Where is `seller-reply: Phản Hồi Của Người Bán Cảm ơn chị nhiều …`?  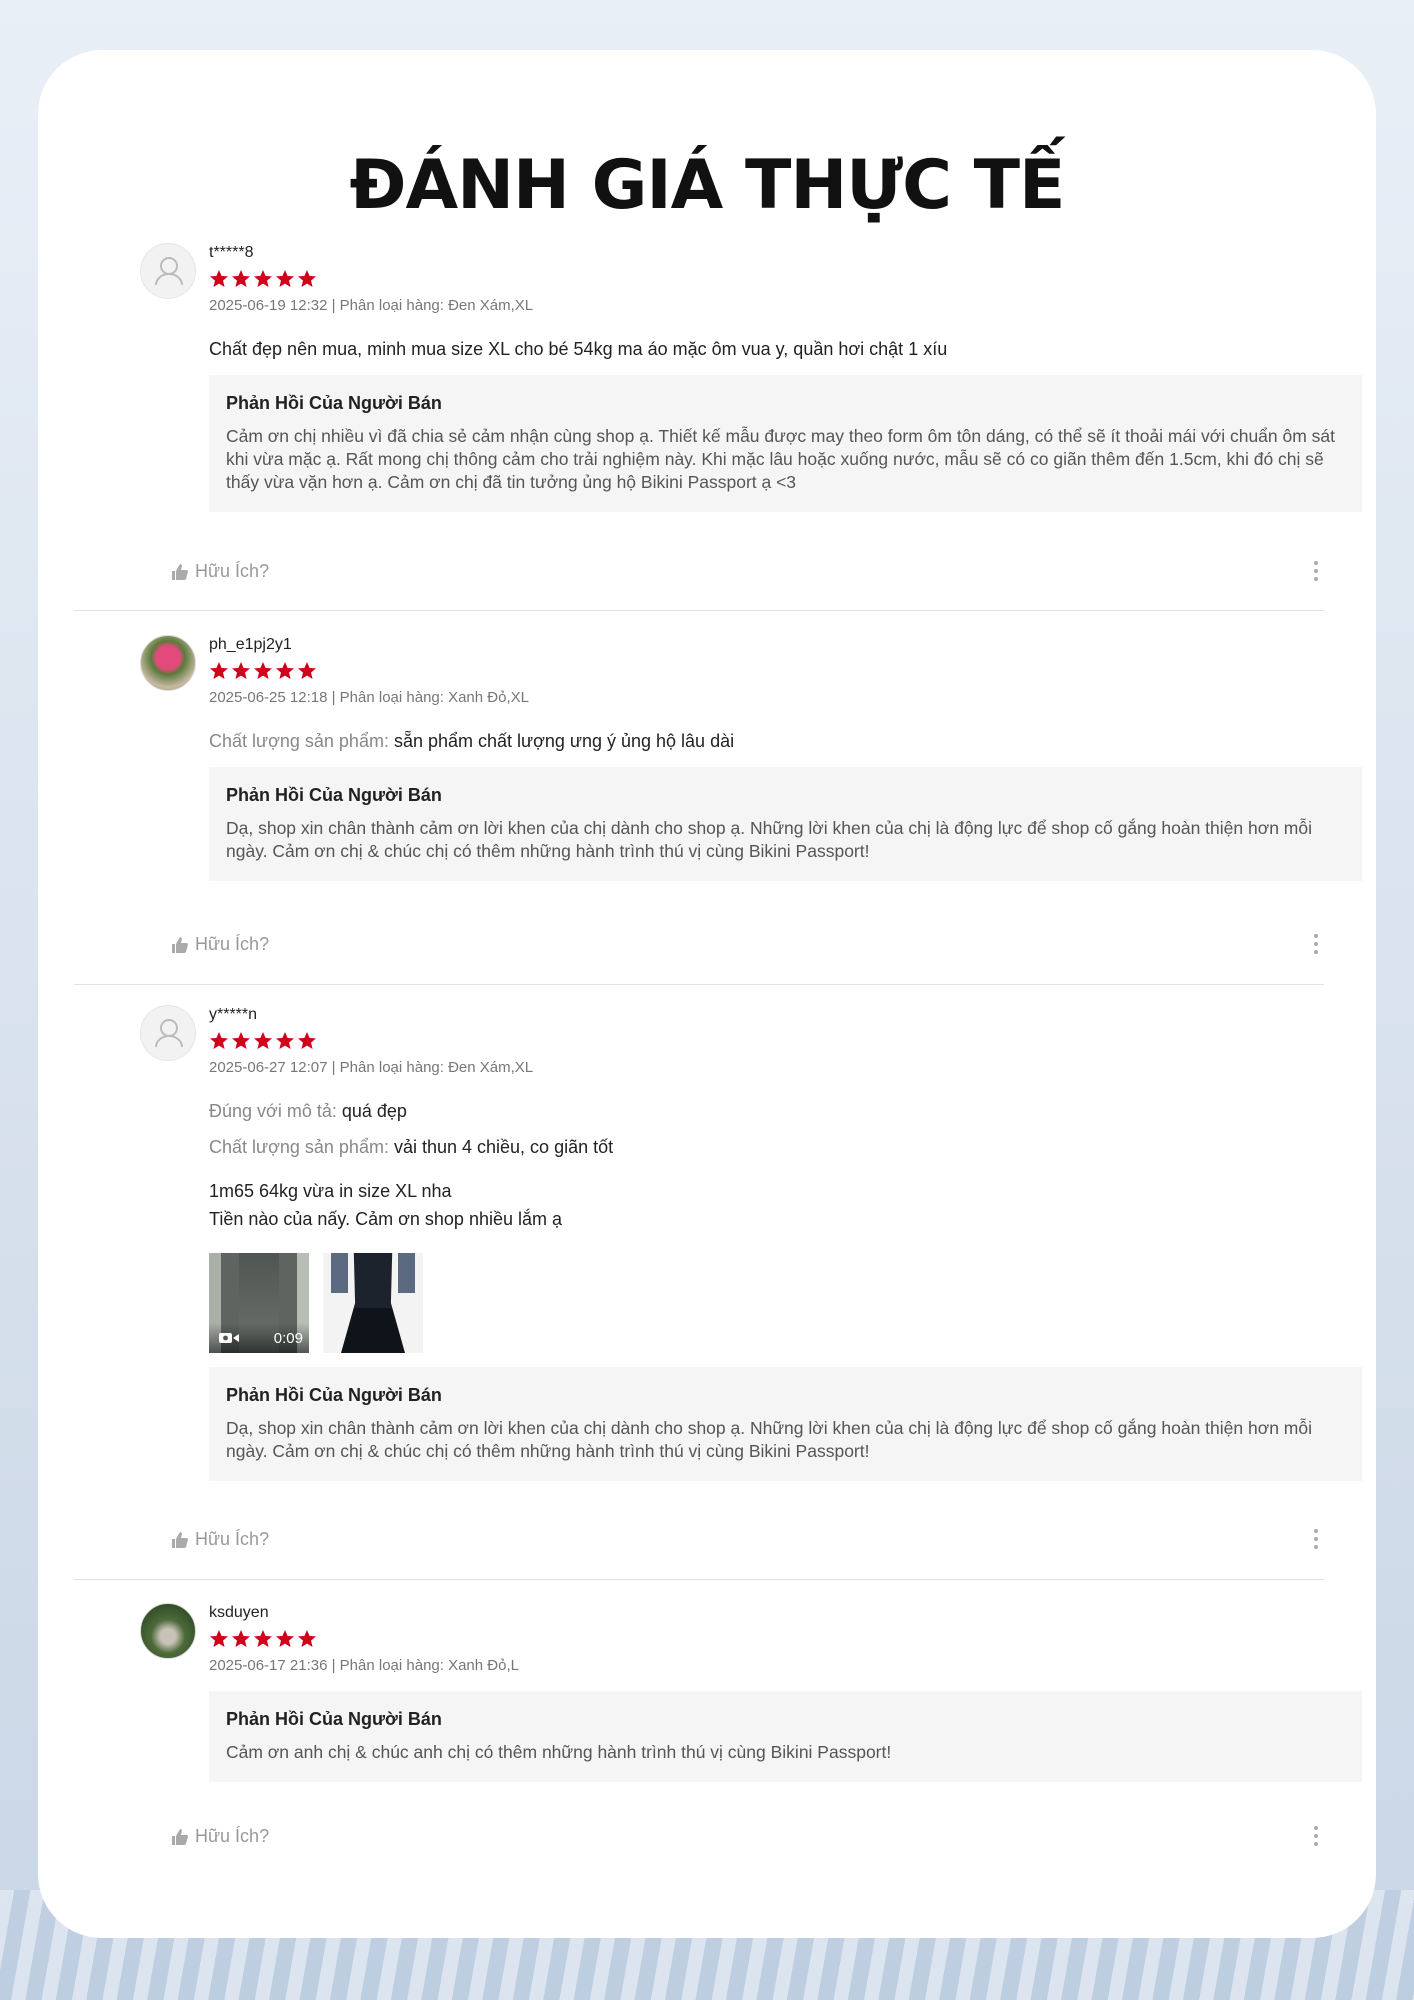
seller-reply: Phản Hồi Của Người Bán Cảm ơn chị nhiều … is located at coordinates (785, 443).